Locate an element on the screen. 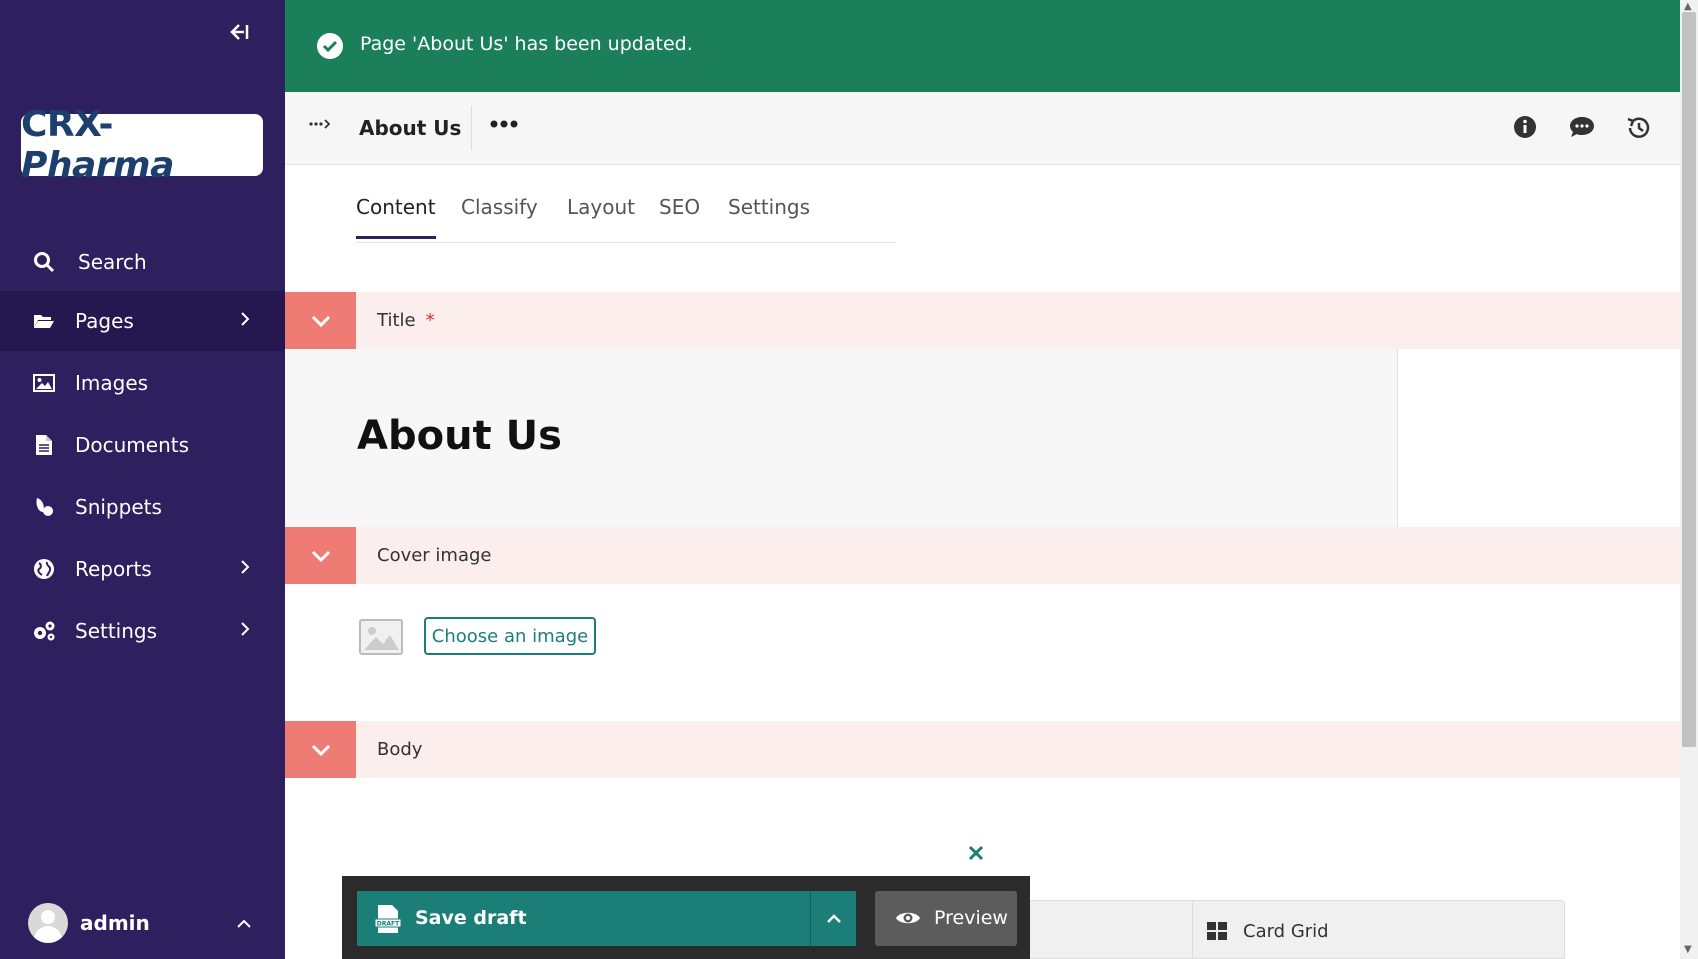 The width and height of the screenshot is (1698, 959). required-marker: * is located at coordinates (430, 320).